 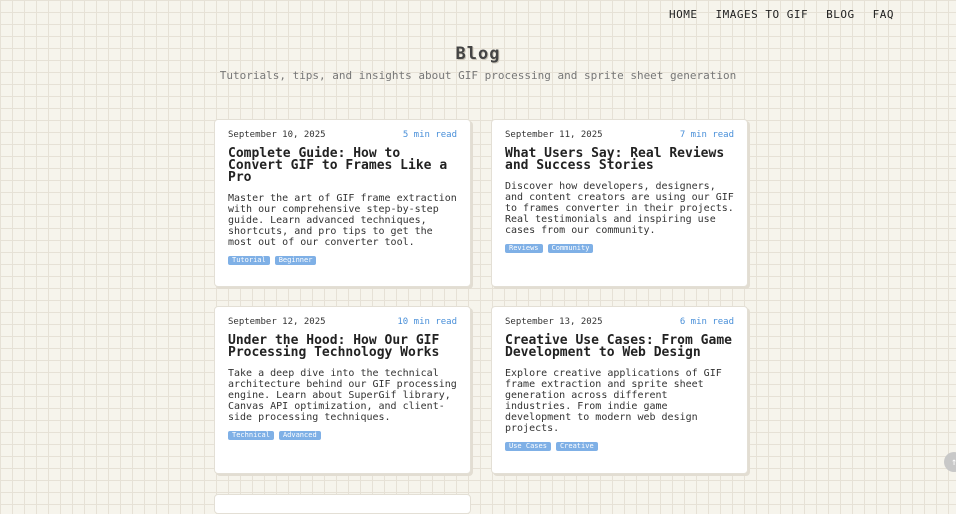 I want to click on post-tag: Tutorial, so click(x=249, y=260).